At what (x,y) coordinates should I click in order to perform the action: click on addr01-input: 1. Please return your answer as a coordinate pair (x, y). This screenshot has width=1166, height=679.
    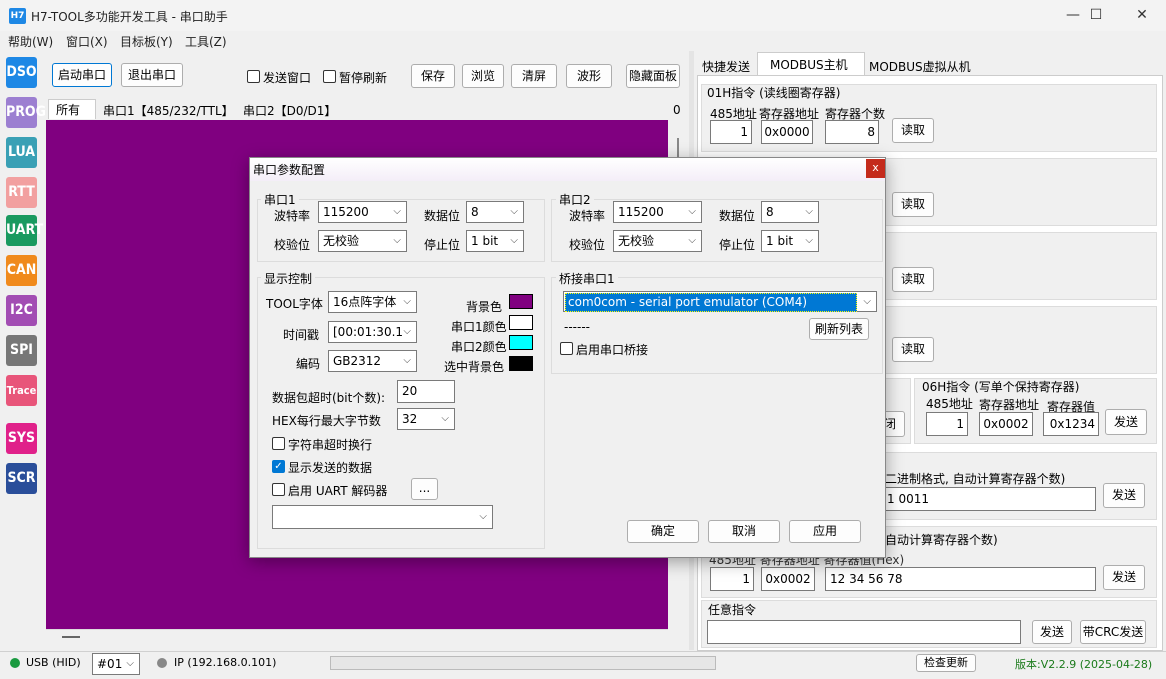
    Looking at the image, I should click on (731, 132).